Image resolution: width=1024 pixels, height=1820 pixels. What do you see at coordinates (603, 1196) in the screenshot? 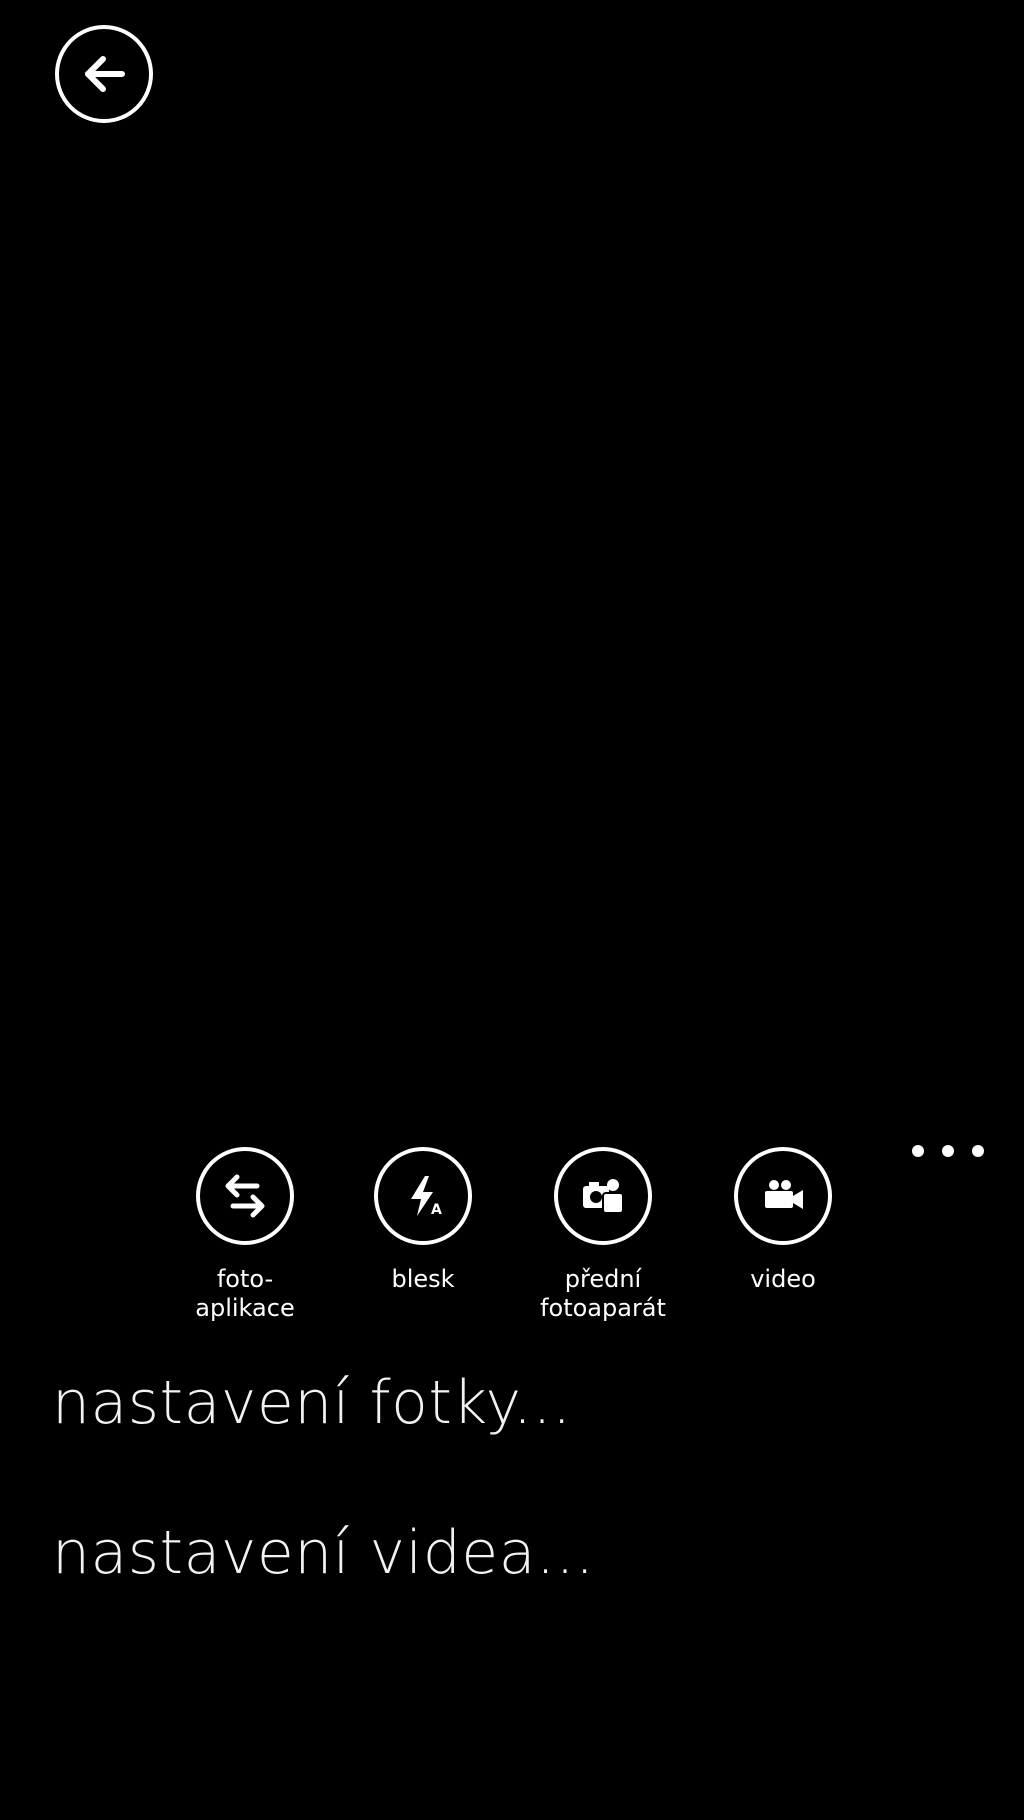
I see `front-camera-icon` at bounding box center [603, 1196].